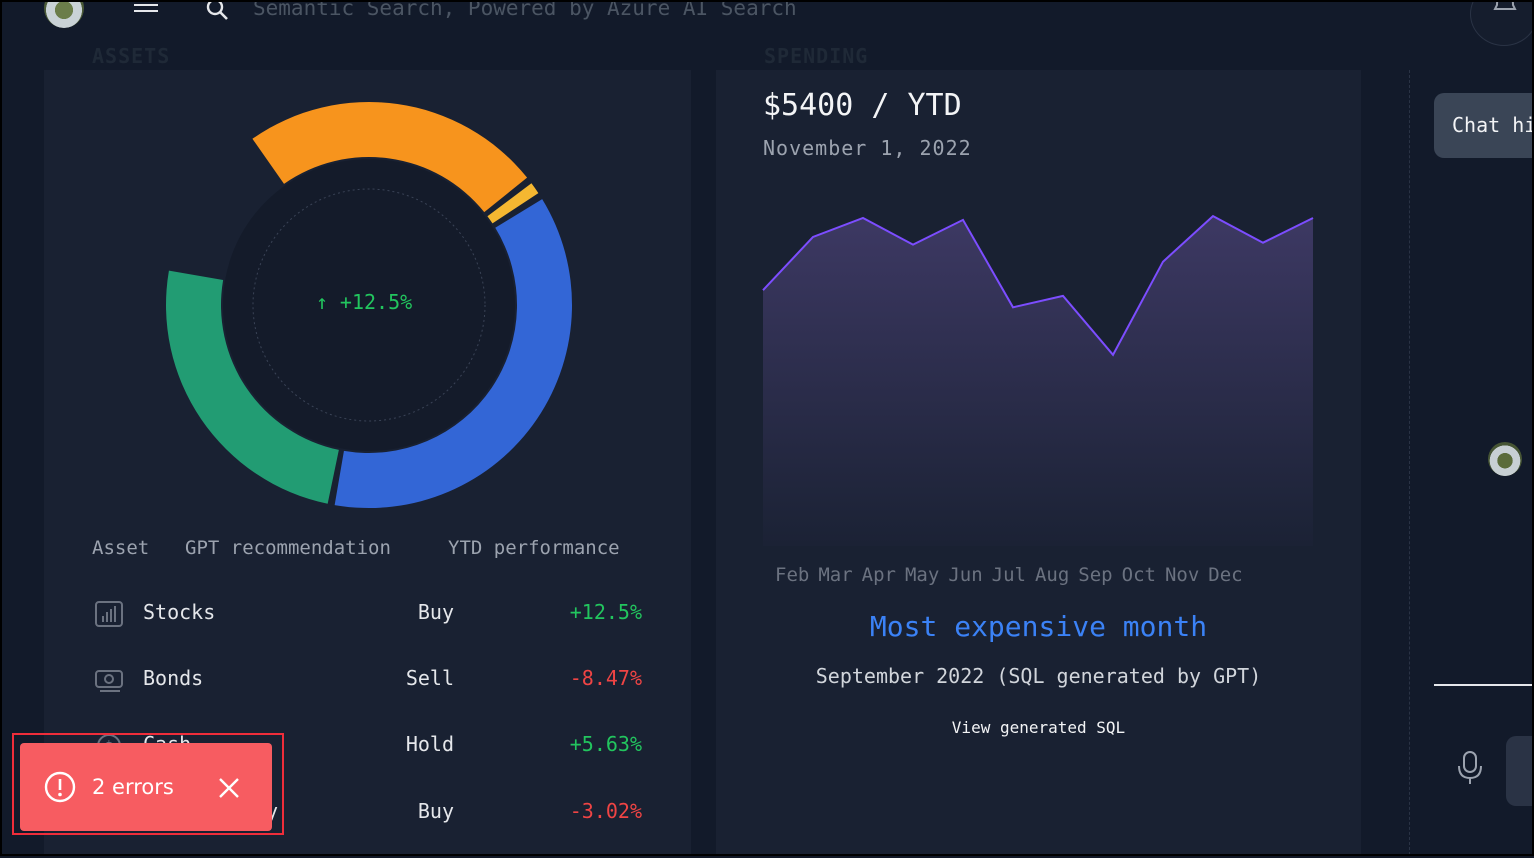  Describe the element at coordinates (146, 11) in the screenshot. I see `menu-icon` at that location.